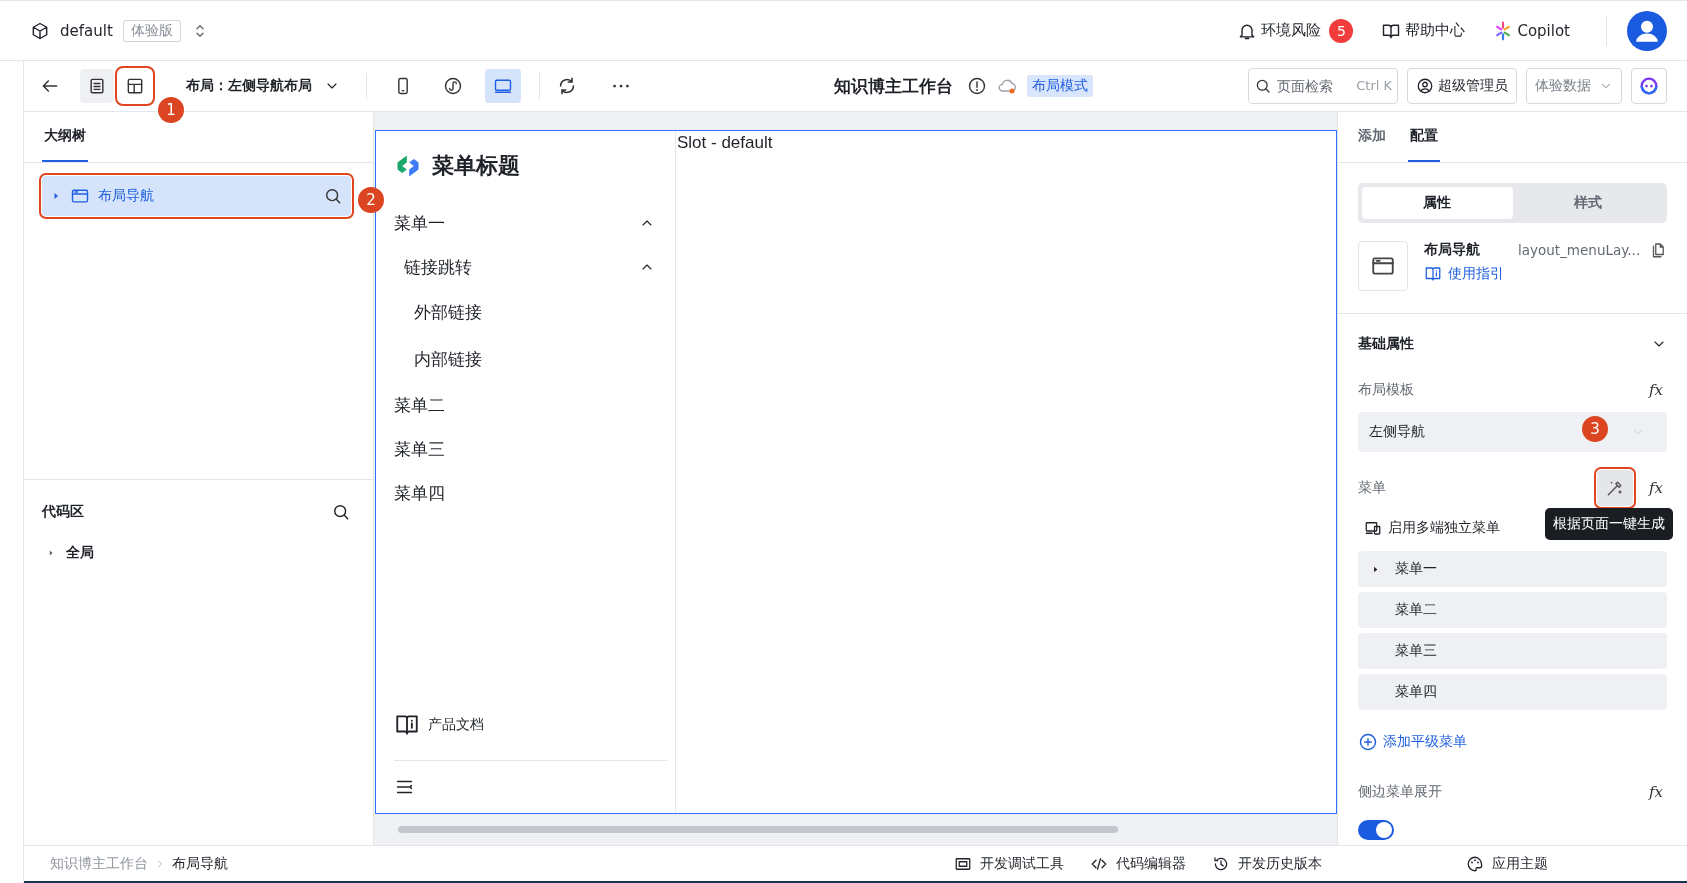 The width and height of the screenshot is (1687, 883). I want to click on robot-icon, so click(1649, 86).